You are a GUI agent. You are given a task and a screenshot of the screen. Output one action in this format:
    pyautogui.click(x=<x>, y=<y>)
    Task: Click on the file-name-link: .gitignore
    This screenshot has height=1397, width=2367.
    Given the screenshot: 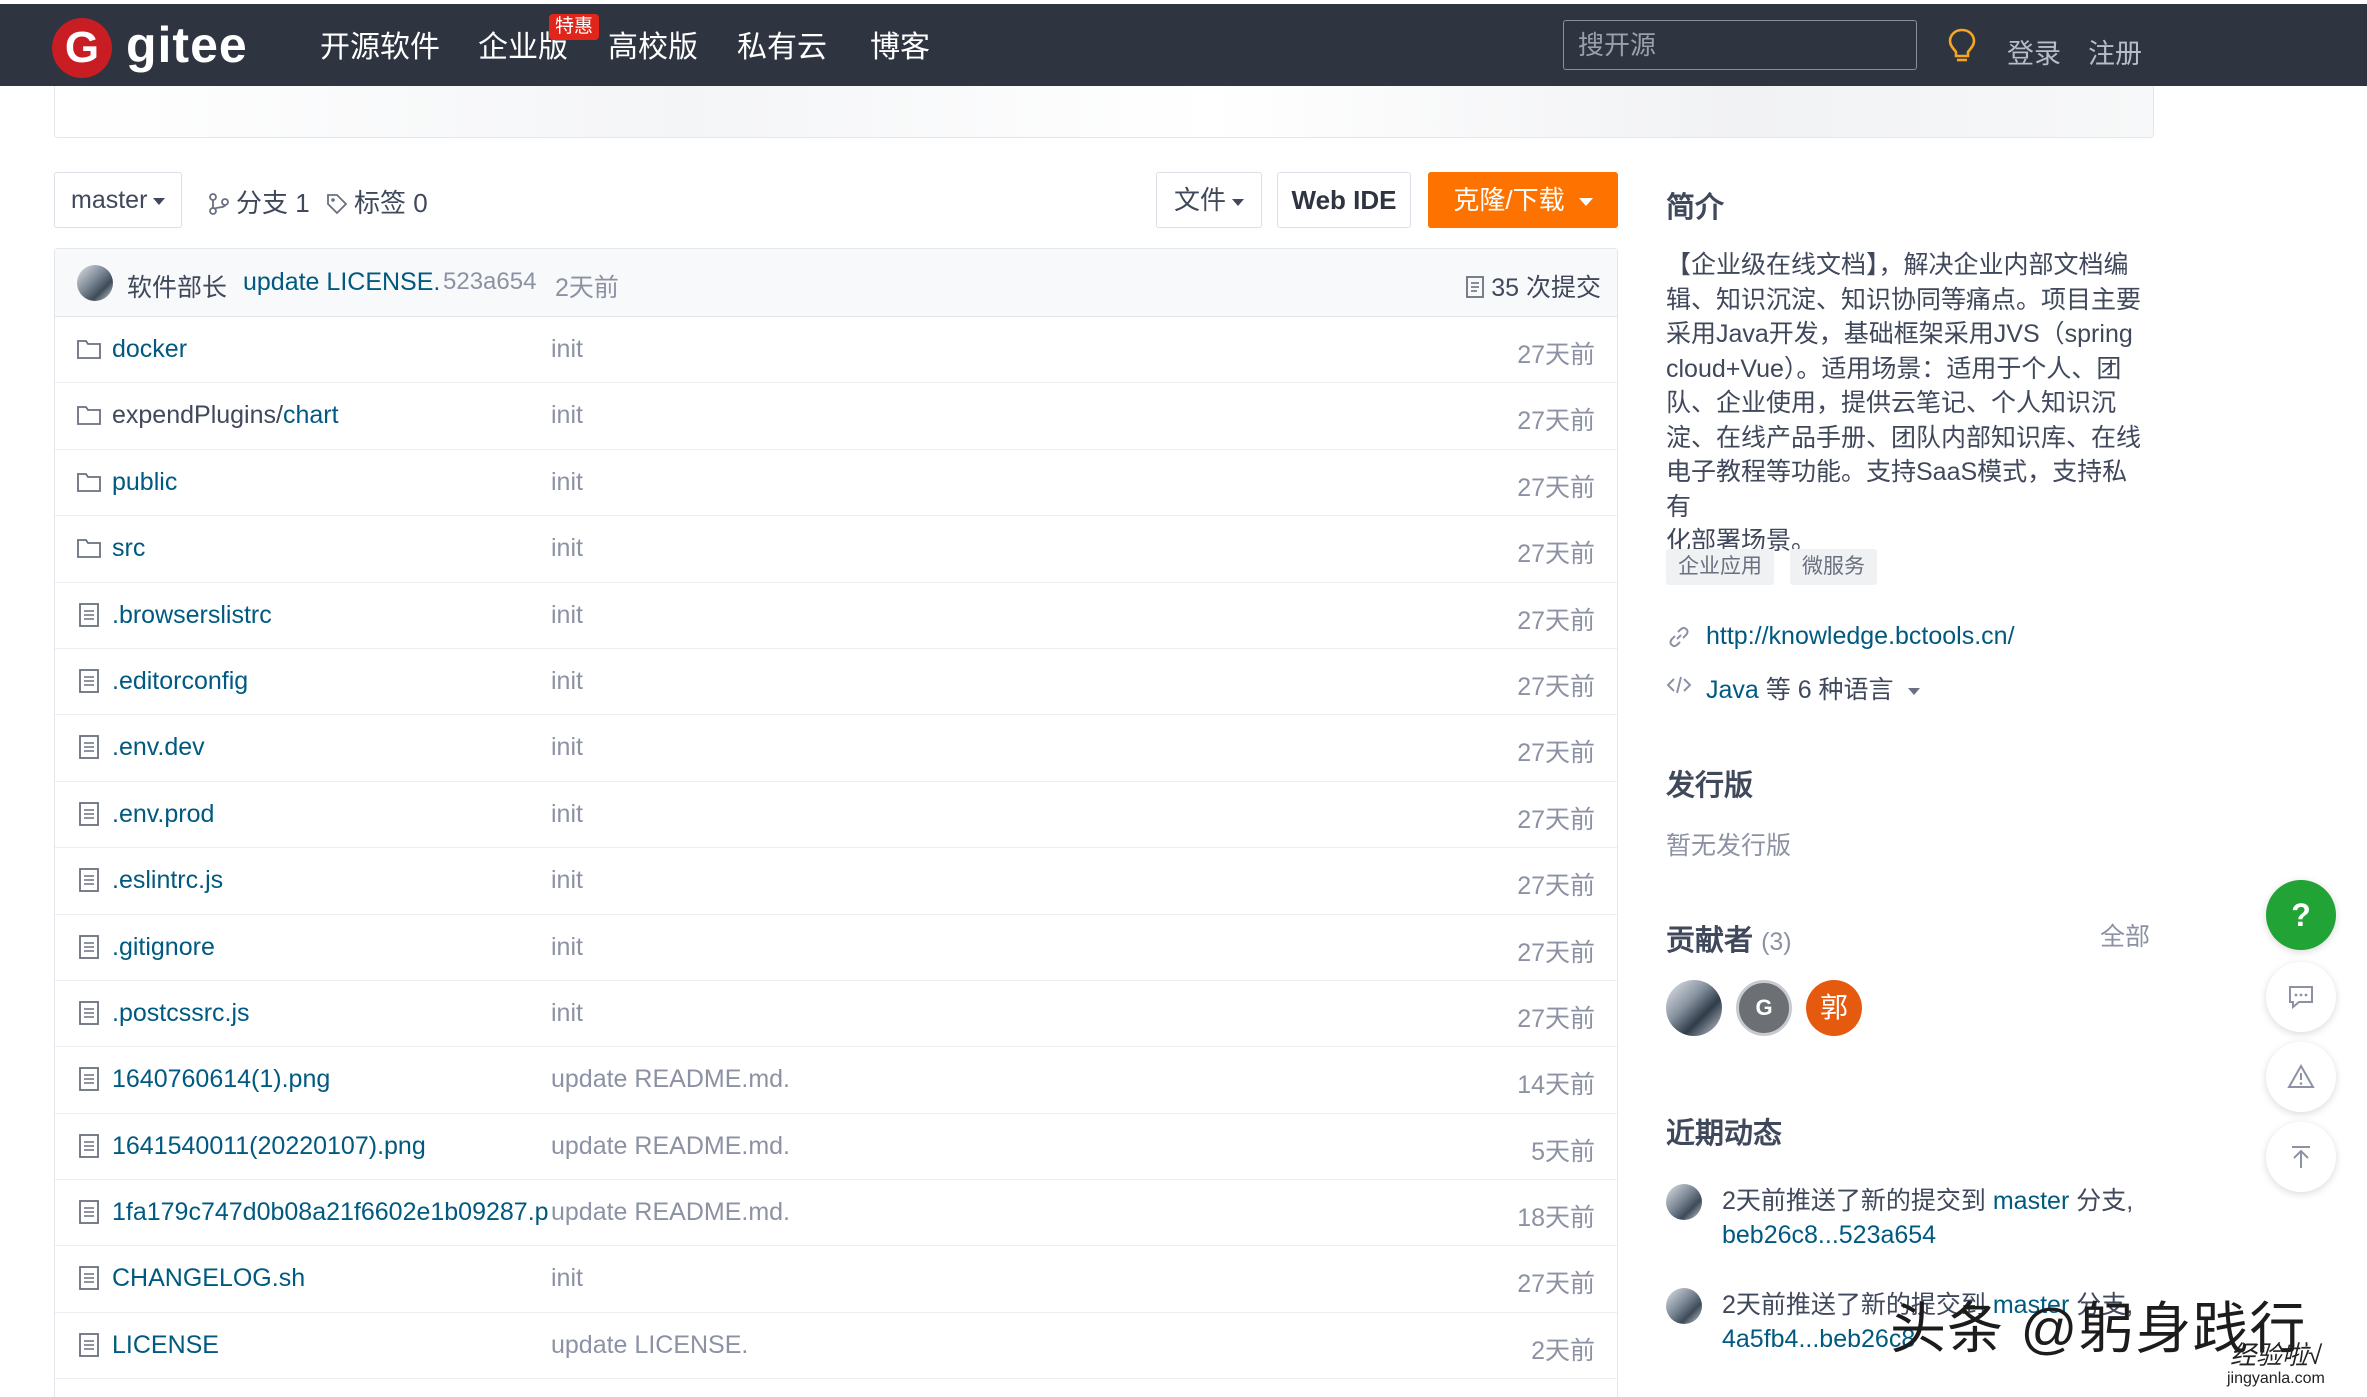 What is the action you would take?
    pyautogui.click(x=163, y=947)
    